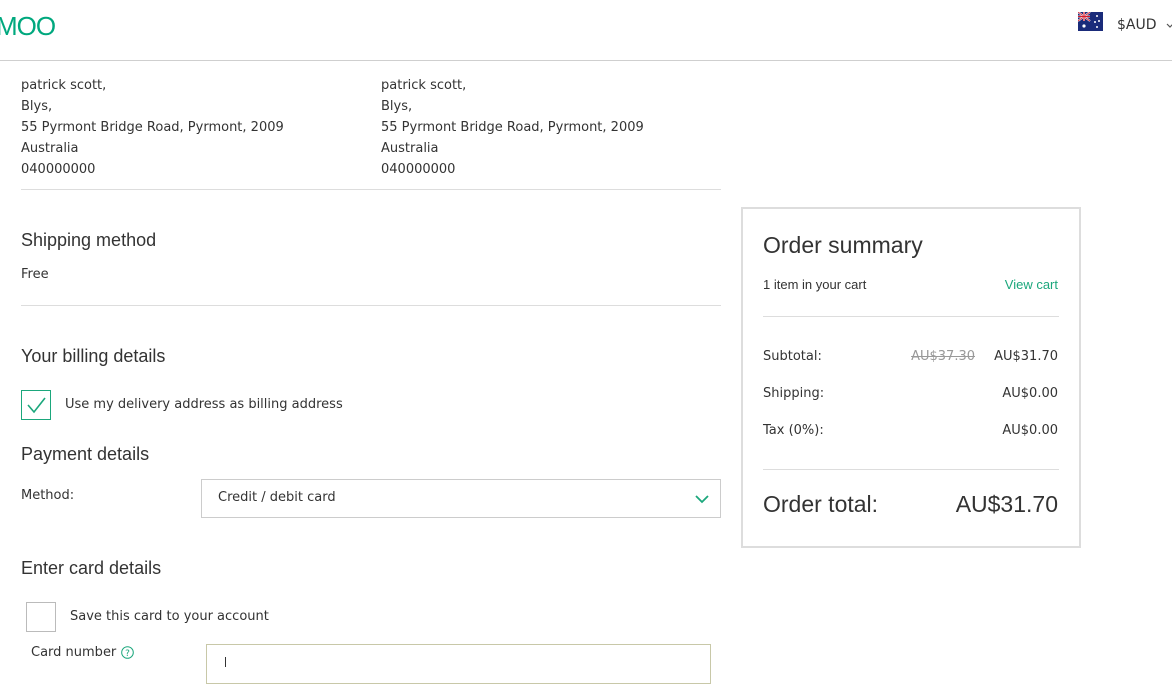 The height and width of the screenshot is (684, 1172). I want to click on shipping-method-title: Shipping method, so click(89, 240).